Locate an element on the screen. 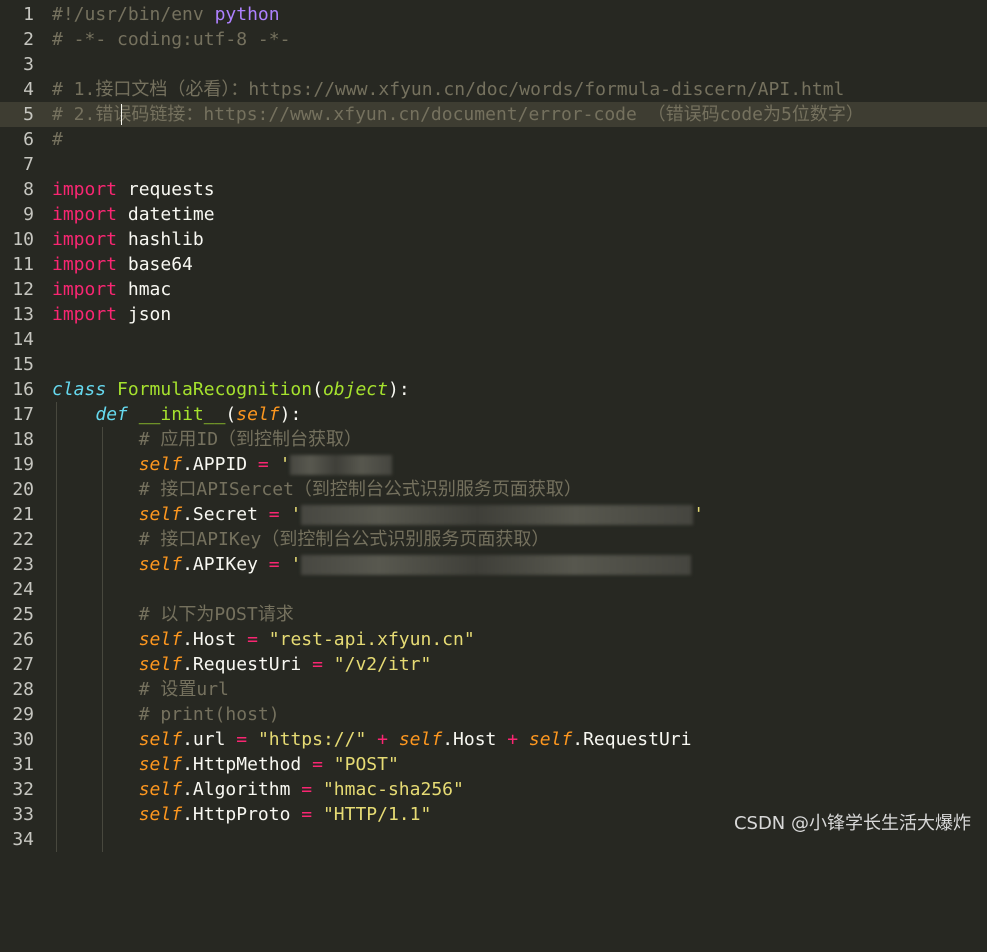 The height and width of the screenshot is (952, 987). code-line: 20 # 接口APISercet（到控制台公式识别服务页面获取） is located at coordinates (493, 489).